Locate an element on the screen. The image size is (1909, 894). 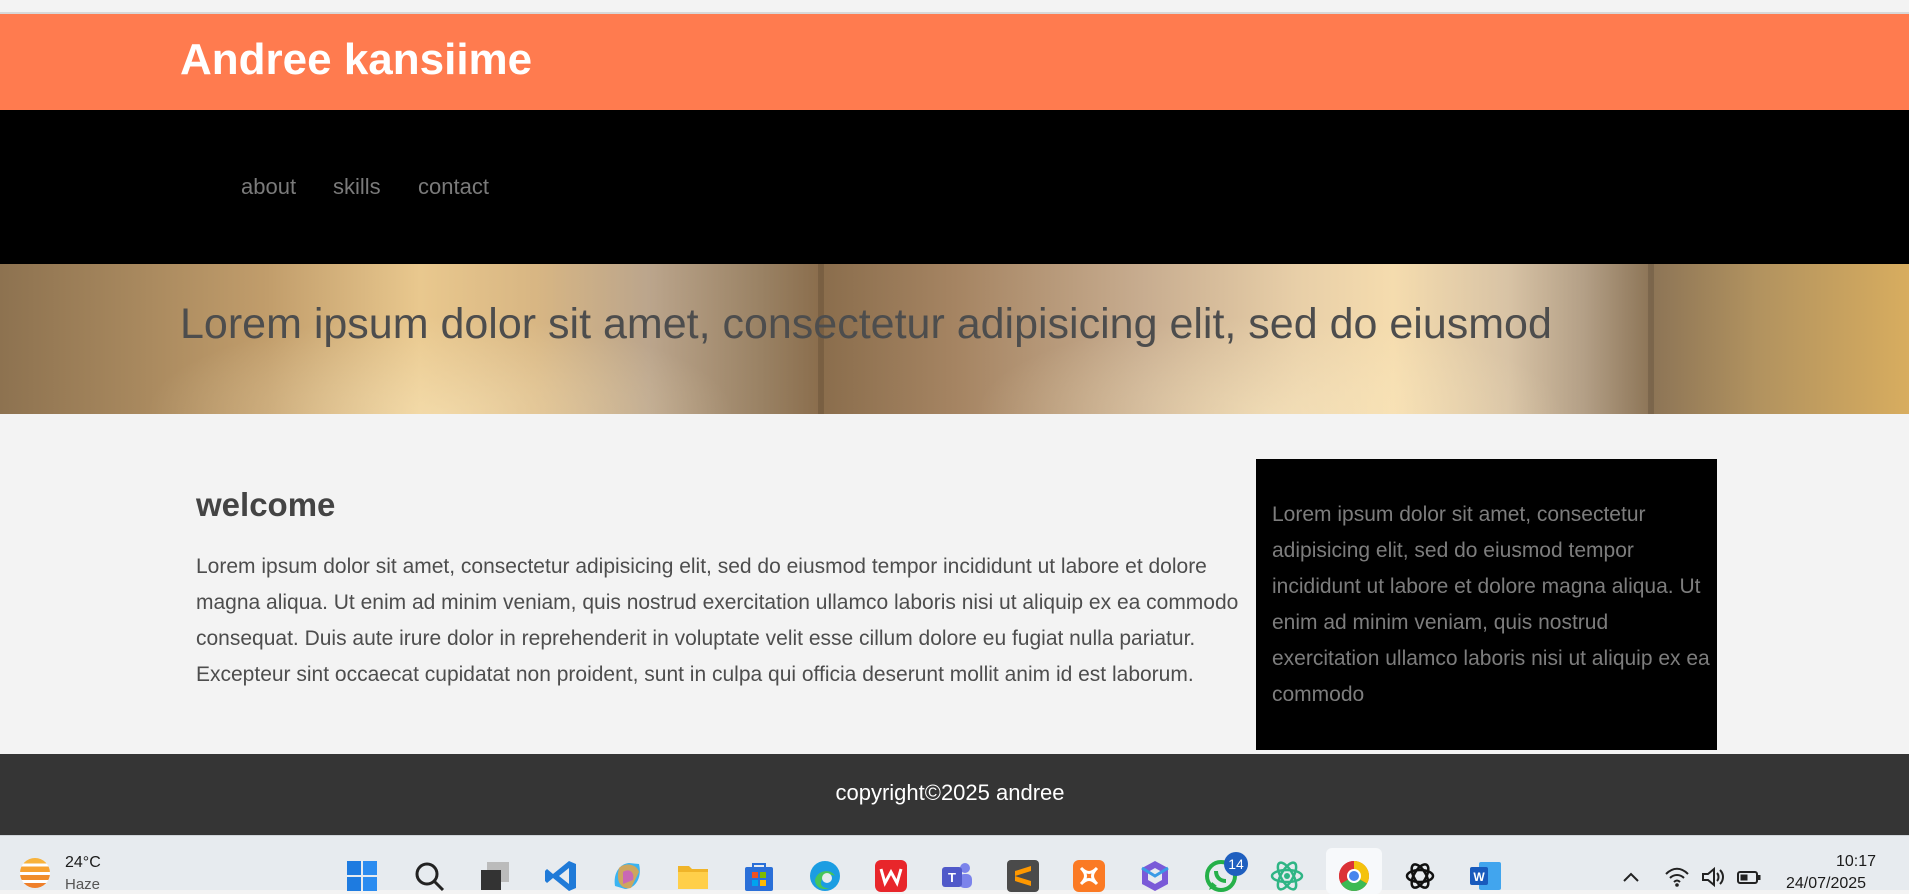
task-view-icon is located at coordinates (495, 876).